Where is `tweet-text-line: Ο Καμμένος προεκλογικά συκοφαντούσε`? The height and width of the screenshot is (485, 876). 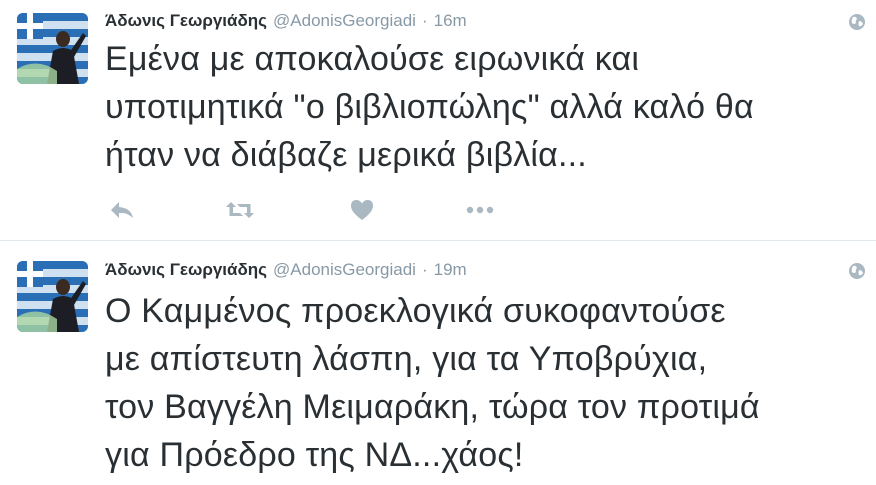
tweet-text-line: Ο Καμμένος προεκλογικά συκοφαντούσε is located at coordinates (415, 311).